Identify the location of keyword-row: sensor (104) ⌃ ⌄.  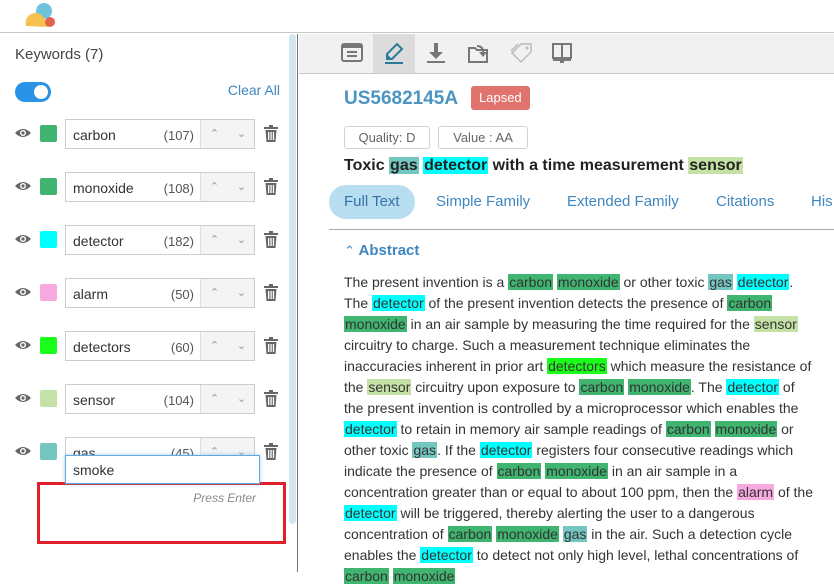
(145, 399).